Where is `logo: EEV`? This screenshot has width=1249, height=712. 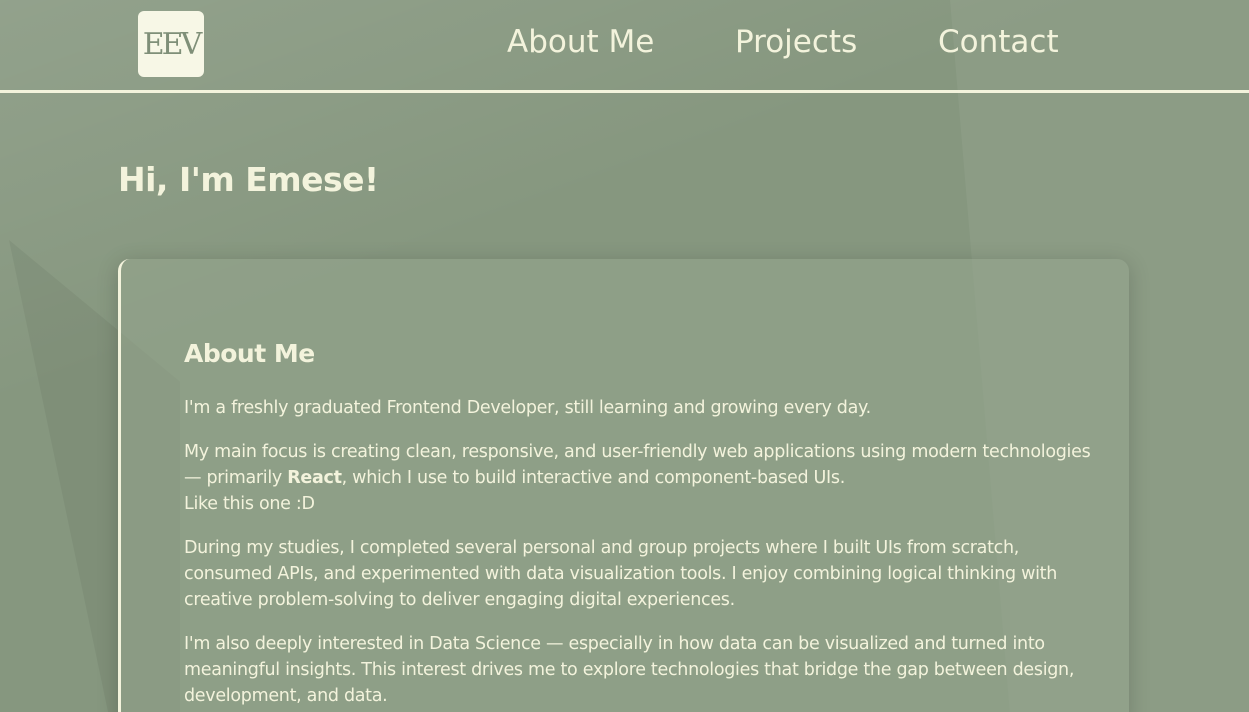
logo: EEV is located at coordinates (171, 44).